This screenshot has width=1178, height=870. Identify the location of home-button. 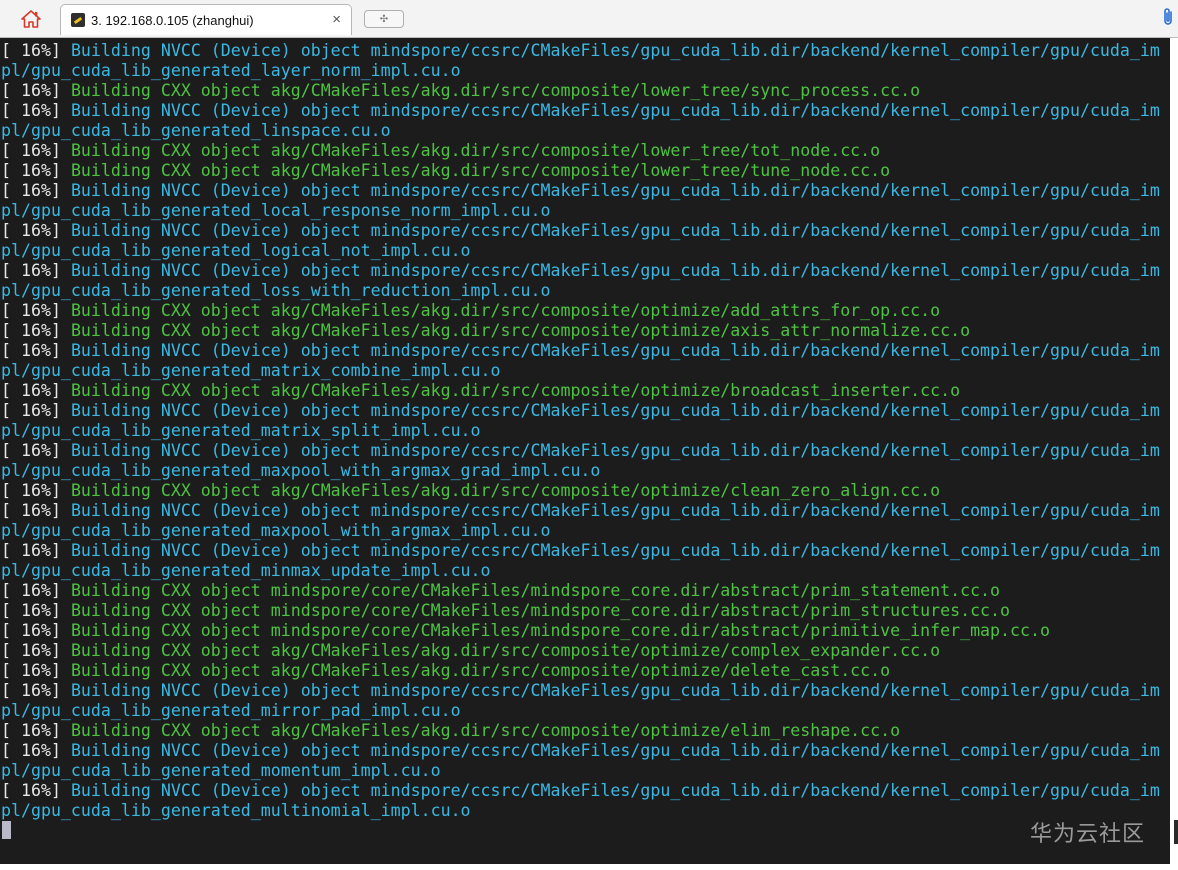
(31, 19).